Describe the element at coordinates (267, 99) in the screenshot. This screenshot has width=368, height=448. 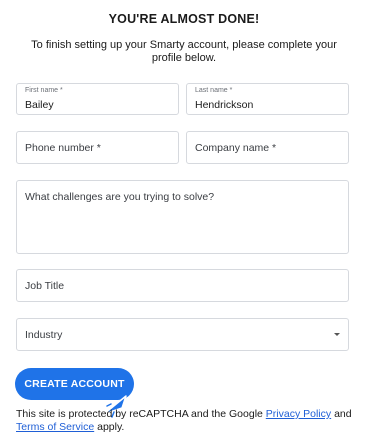
I see `last-name-field: Last name * Hendrickson` at that location.